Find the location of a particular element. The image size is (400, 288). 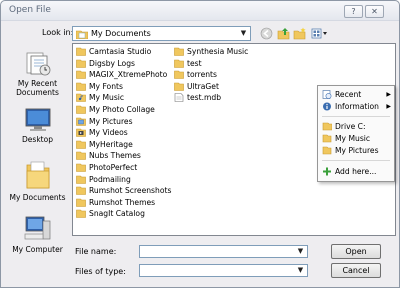

menu-item-my-music: My Music is located at coordinates (356, 138).